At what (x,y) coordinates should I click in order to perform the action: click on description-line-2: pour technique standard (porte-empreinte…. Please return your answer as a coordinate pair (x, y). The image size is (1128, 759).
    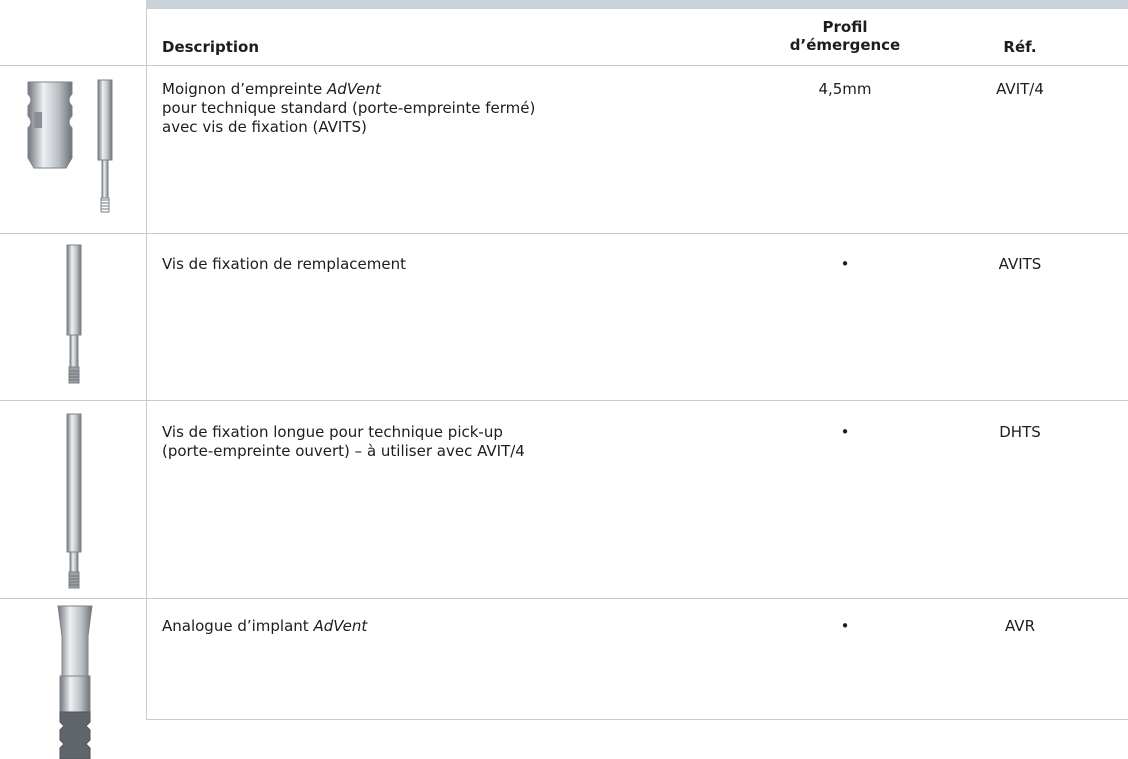
    Looking at the image, I should click on (349, 108).